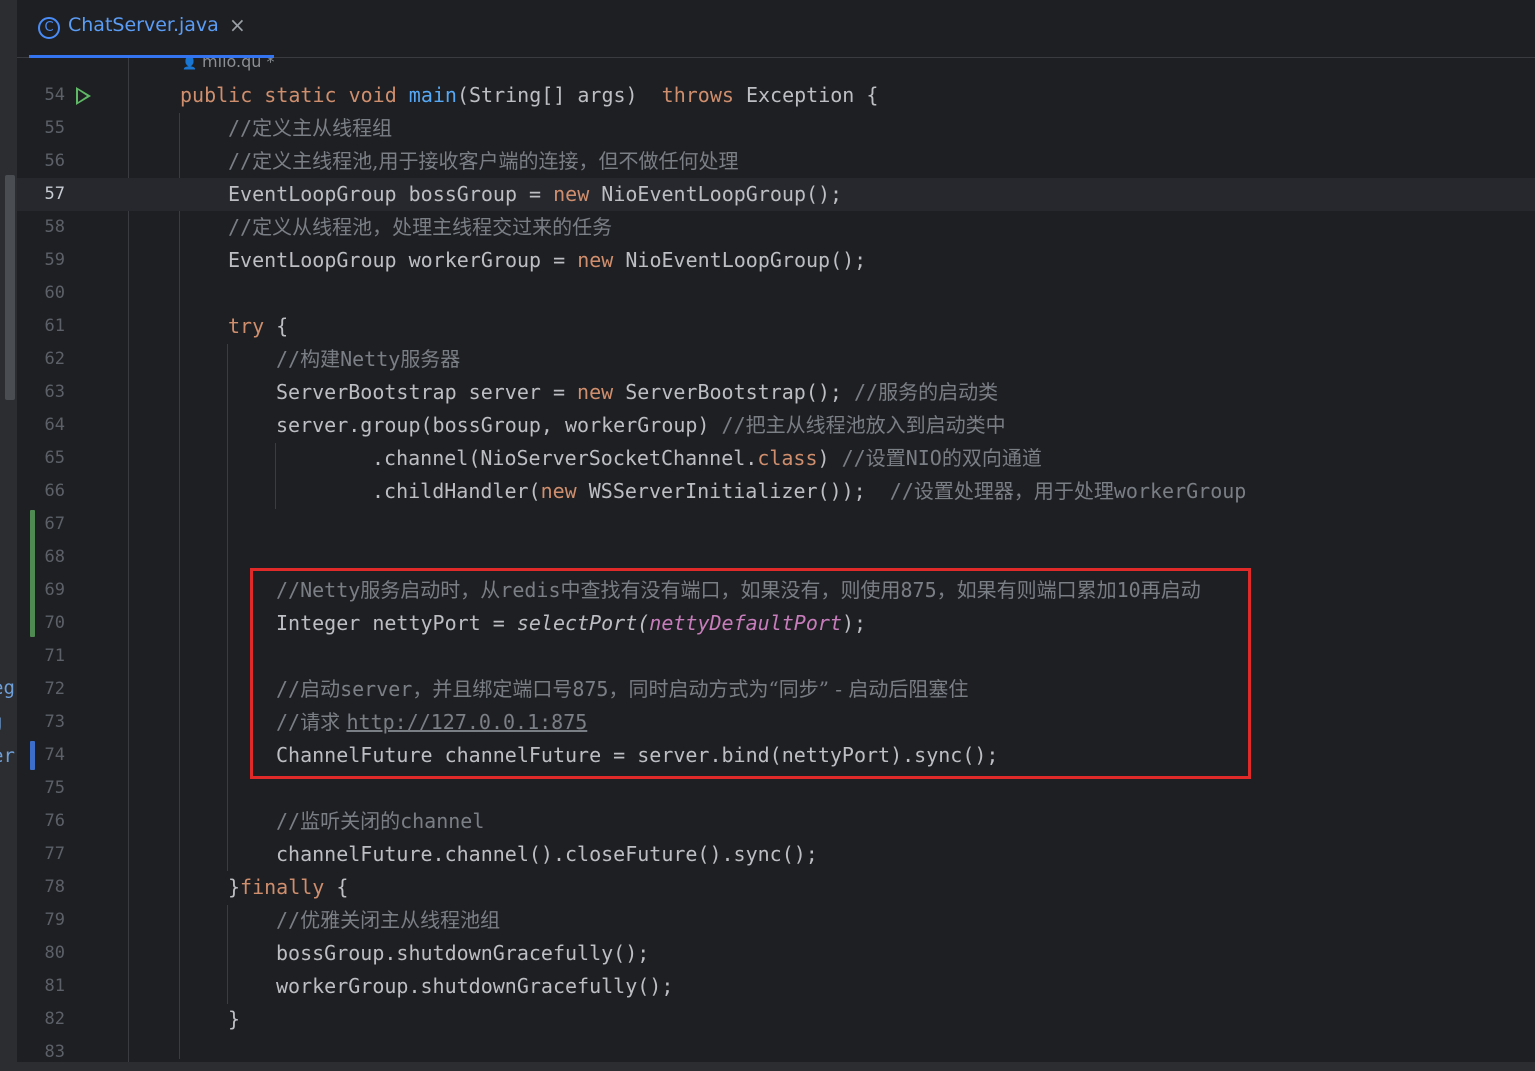 The height and width of the screenshot is (1071, 1535). What do you see at coordinates (420, 227) in the screenshot?
I see `code-comment: //定义从线程池，处理主线程交过来的任务` at bounding box center [420, 227].